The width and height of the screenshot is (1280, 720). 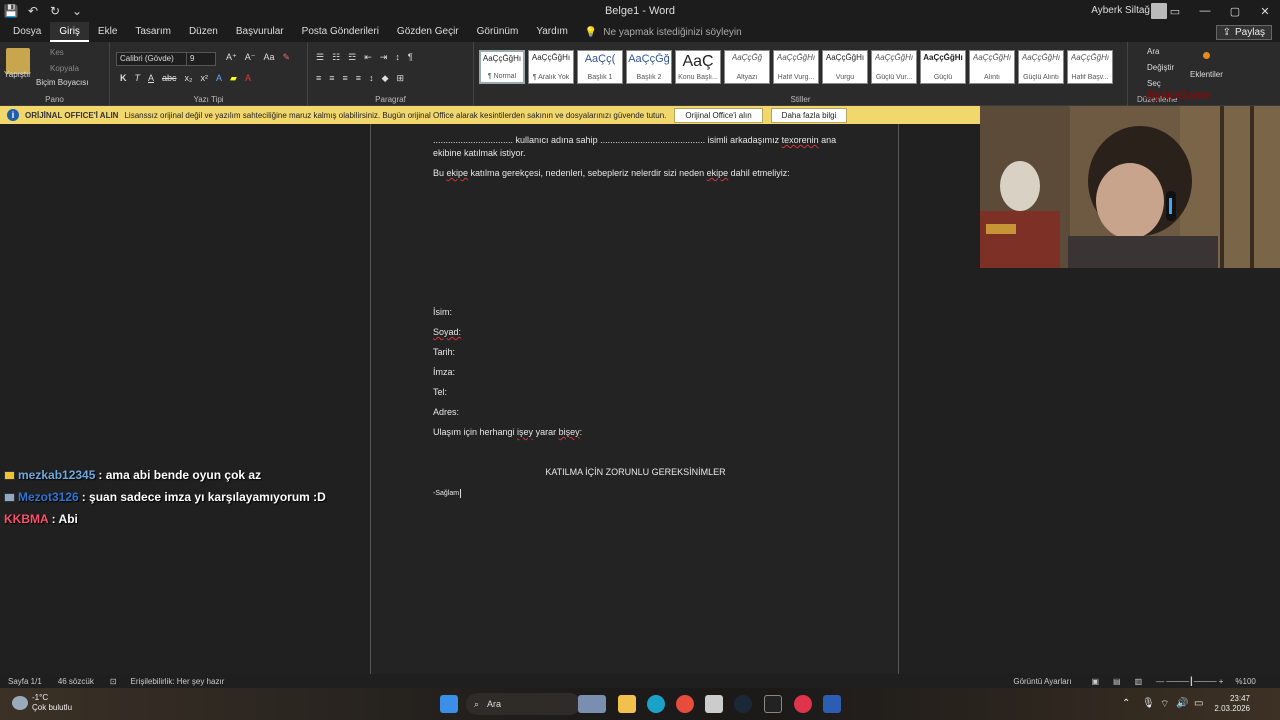 I want to click on widget-icon, so click(x=592, y=704).